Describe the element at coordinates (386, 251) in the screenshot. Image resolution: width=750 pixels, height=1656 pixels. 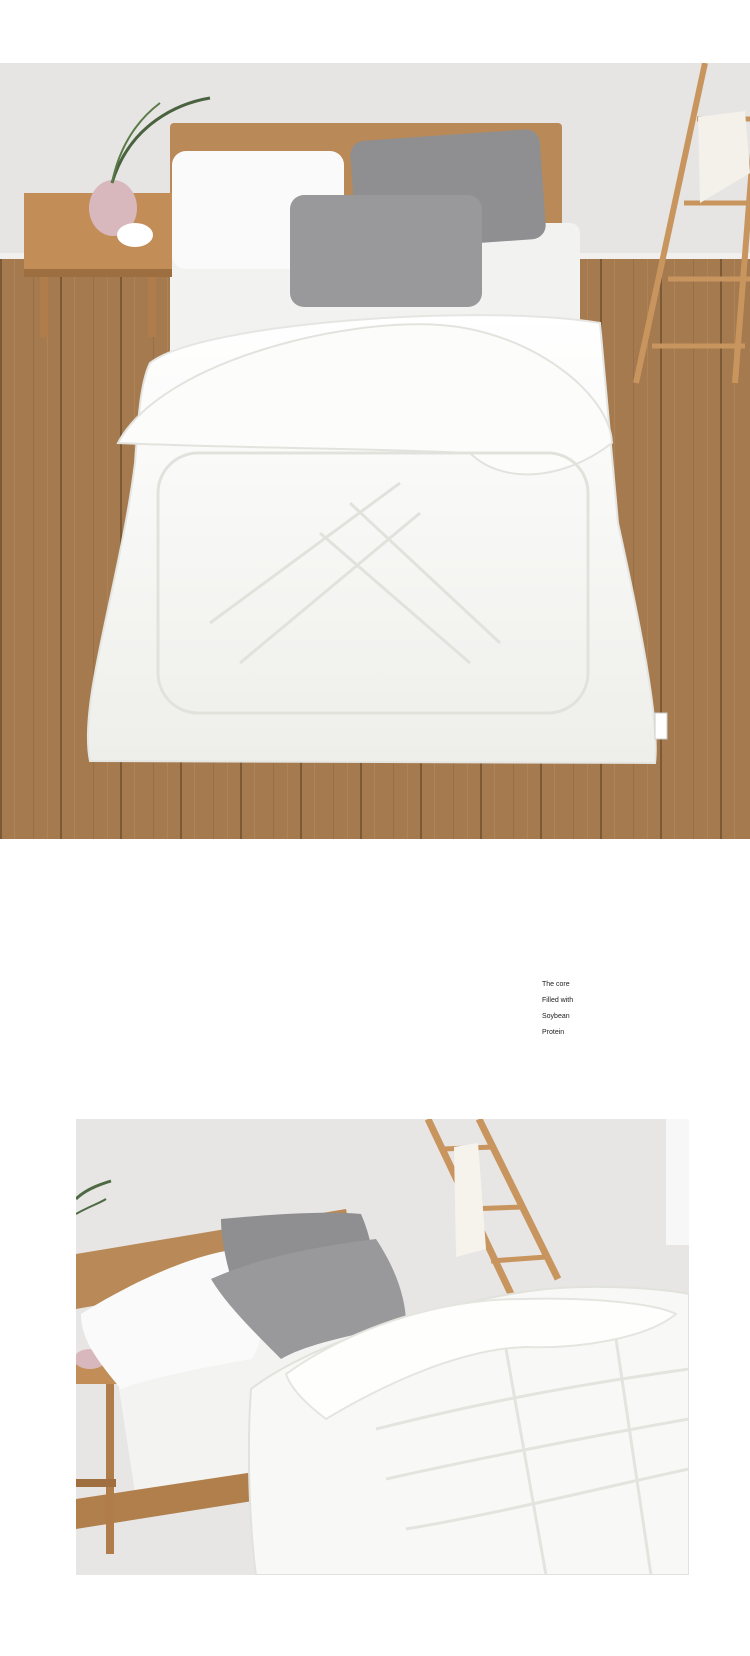
I see `grey-pillow-front` at that location.